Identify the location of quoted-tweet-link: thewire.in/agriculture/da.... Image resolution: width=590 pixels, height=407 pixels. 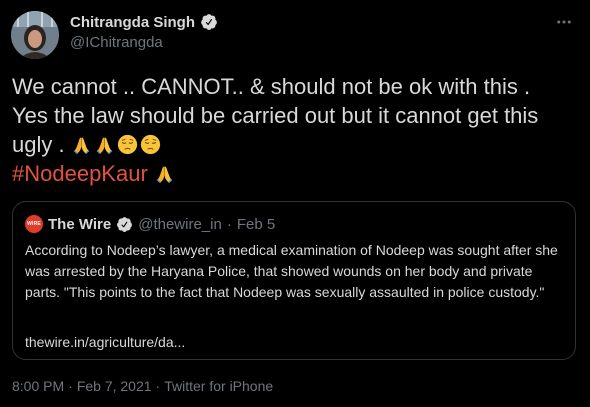
(105, 342).